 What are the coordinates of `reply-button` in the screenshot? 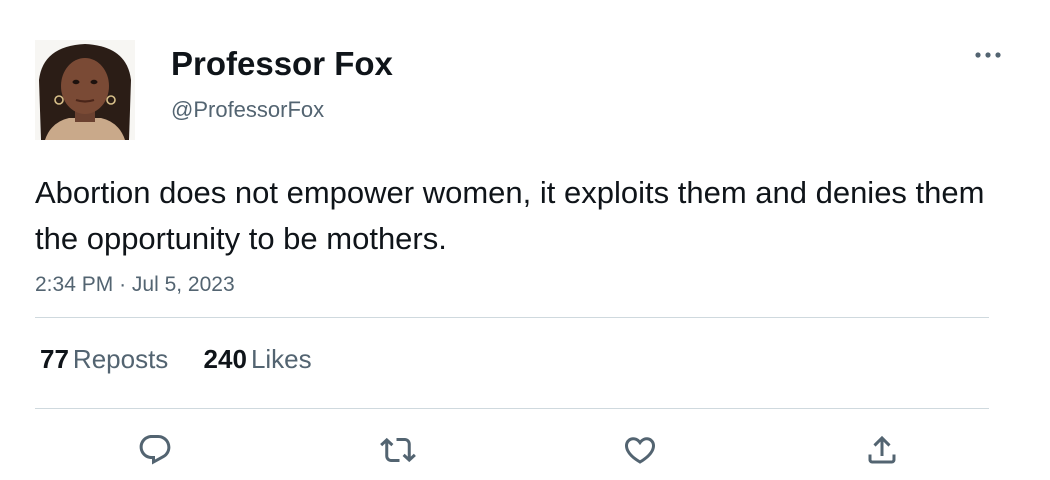 It's located at (155, 450).